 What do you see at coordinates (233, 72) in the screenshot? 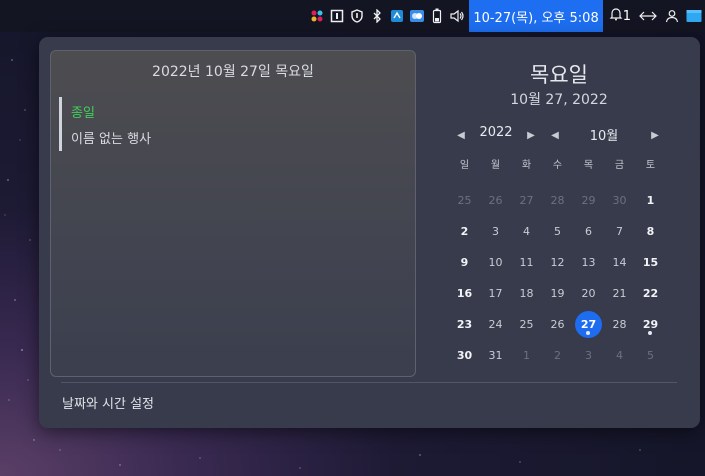
I see `events-title: 2022년 10월 27일 목요일` at bounding box center [233, 72].